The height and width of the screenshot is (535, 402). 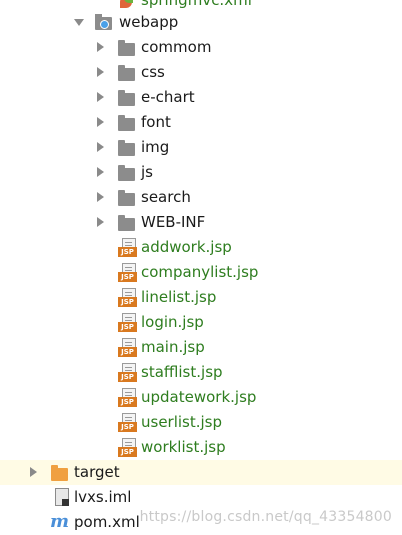 What do you see at coordinates (155, 147) in the screenshot?
I see `folder-label: img` at bounding box center [155, 147].